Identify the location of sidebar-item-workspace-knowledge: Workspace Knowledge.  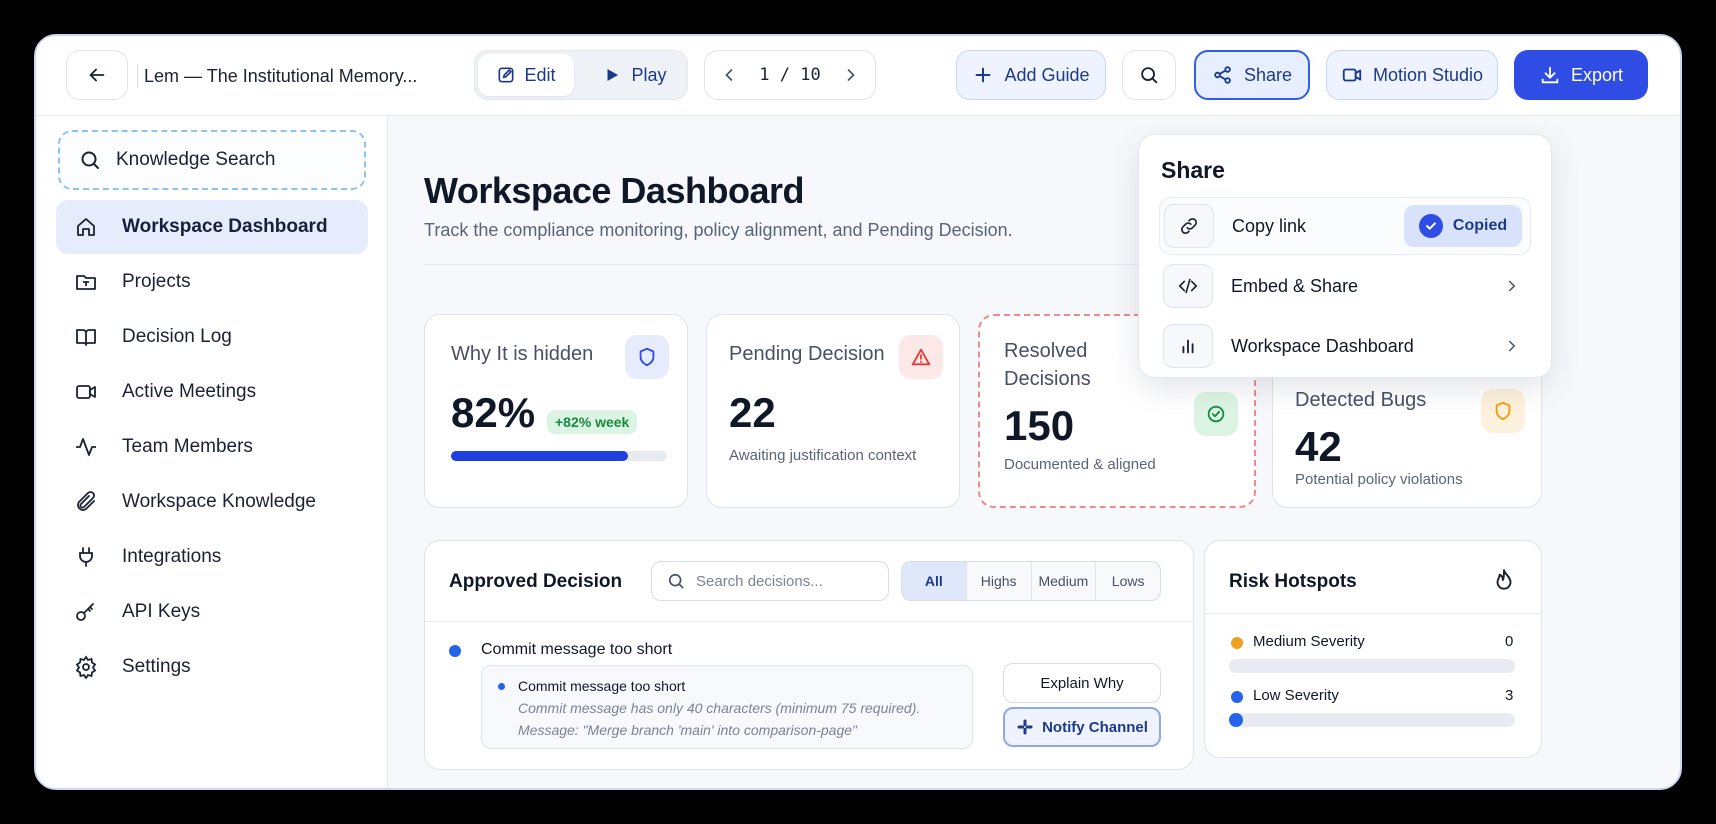
(212, 502).